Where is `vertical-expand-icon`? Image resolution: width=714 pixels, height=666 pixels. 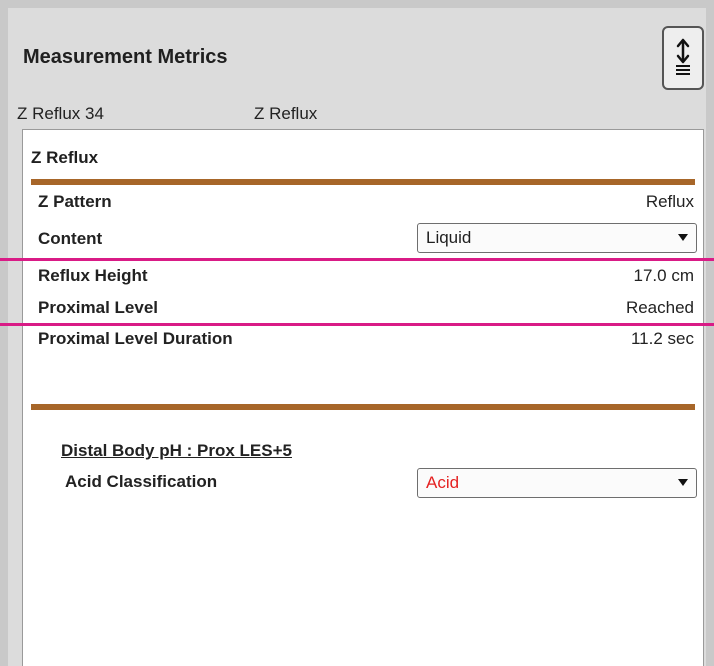 vertical-expand-icon is located at coordinates (683, 58).